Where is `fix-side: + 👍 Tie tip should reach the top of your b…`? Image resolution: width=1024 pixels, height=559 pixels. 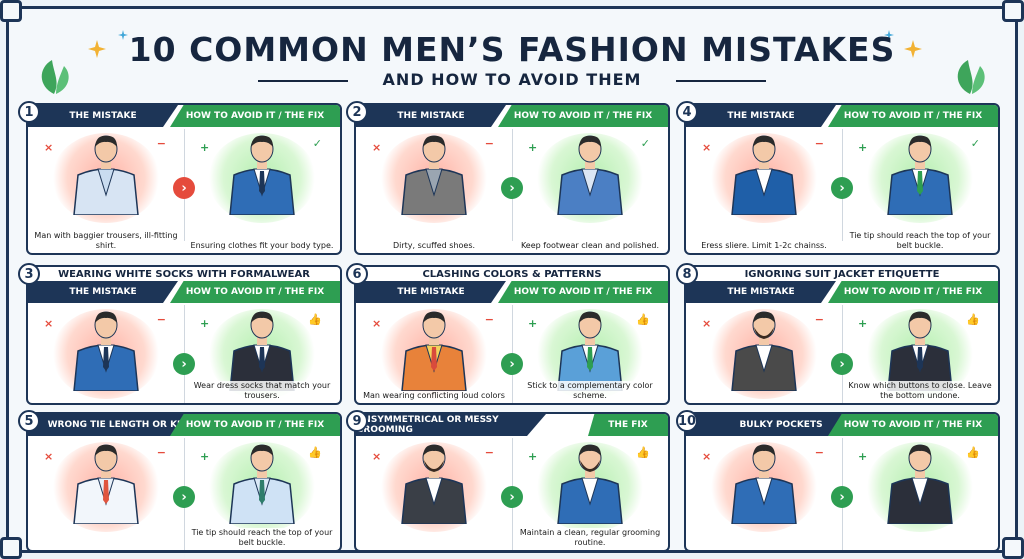 fix-side: + 👍 Tie tip should reach the top of your b… is located at coordinates (262, 493).